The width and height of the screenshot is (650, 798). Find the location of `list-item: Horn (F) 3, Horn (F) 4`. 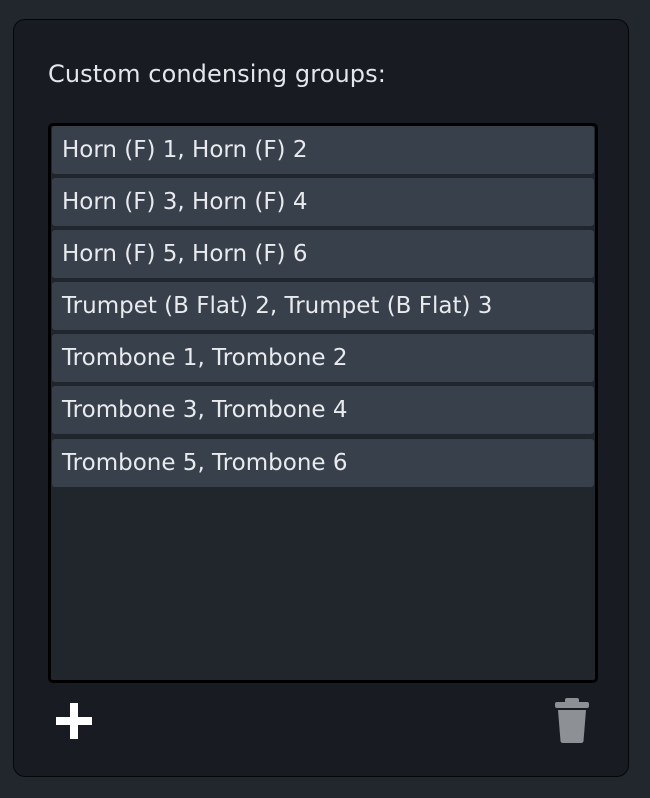

list-item: Horn (F) 3, Horn (F) 4 is located at coordinates (323, 202).